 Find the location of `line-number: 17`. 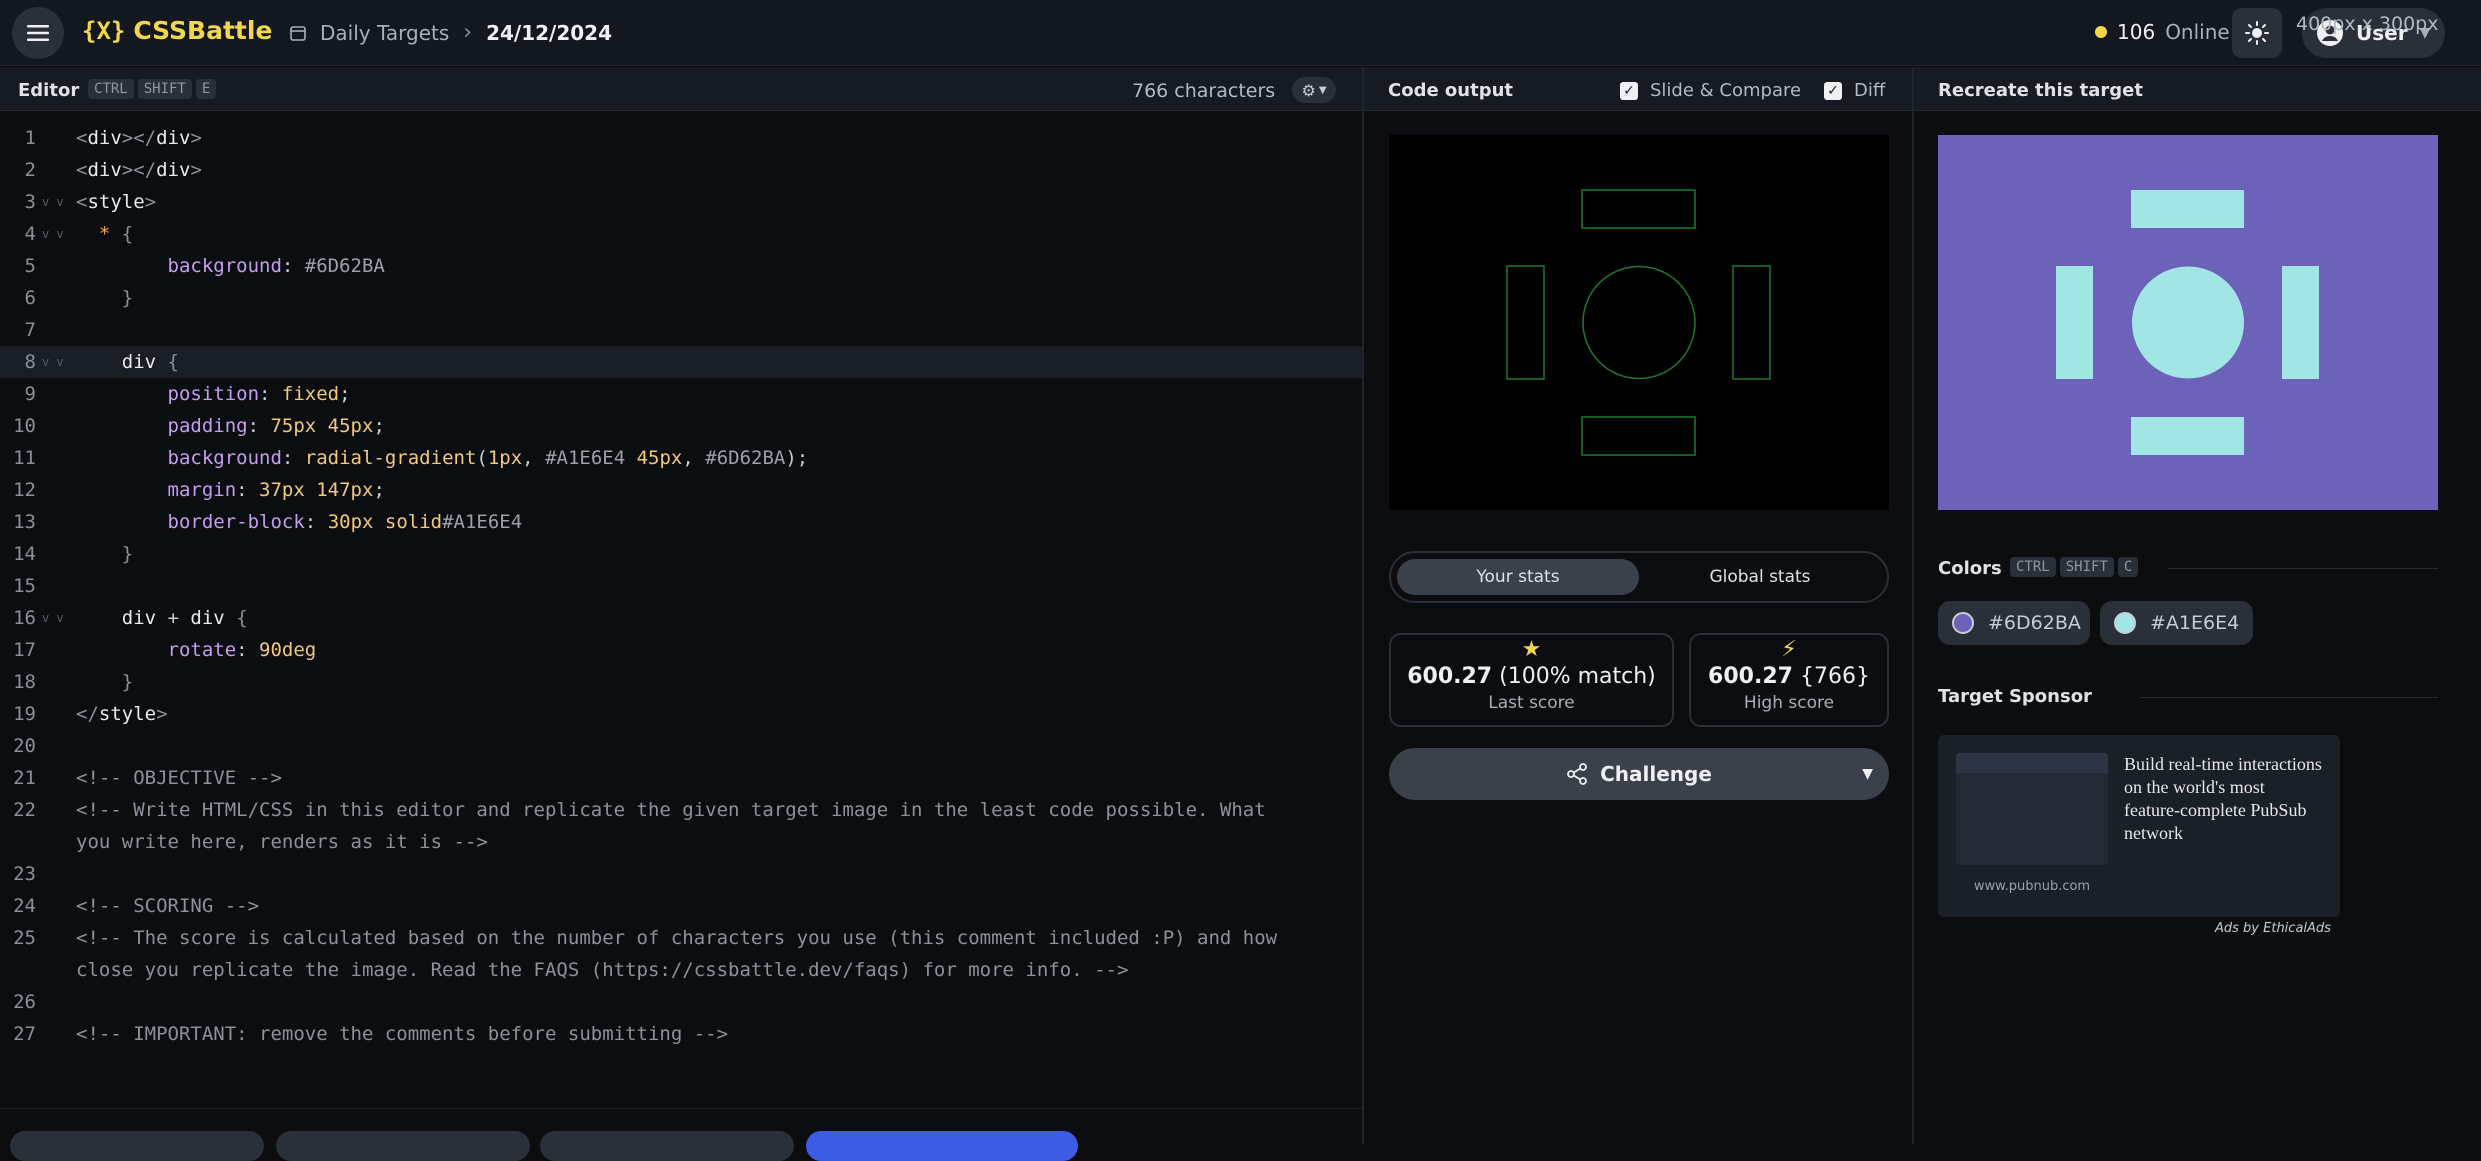

line-number: 17 is located at coordinates (24, 650).